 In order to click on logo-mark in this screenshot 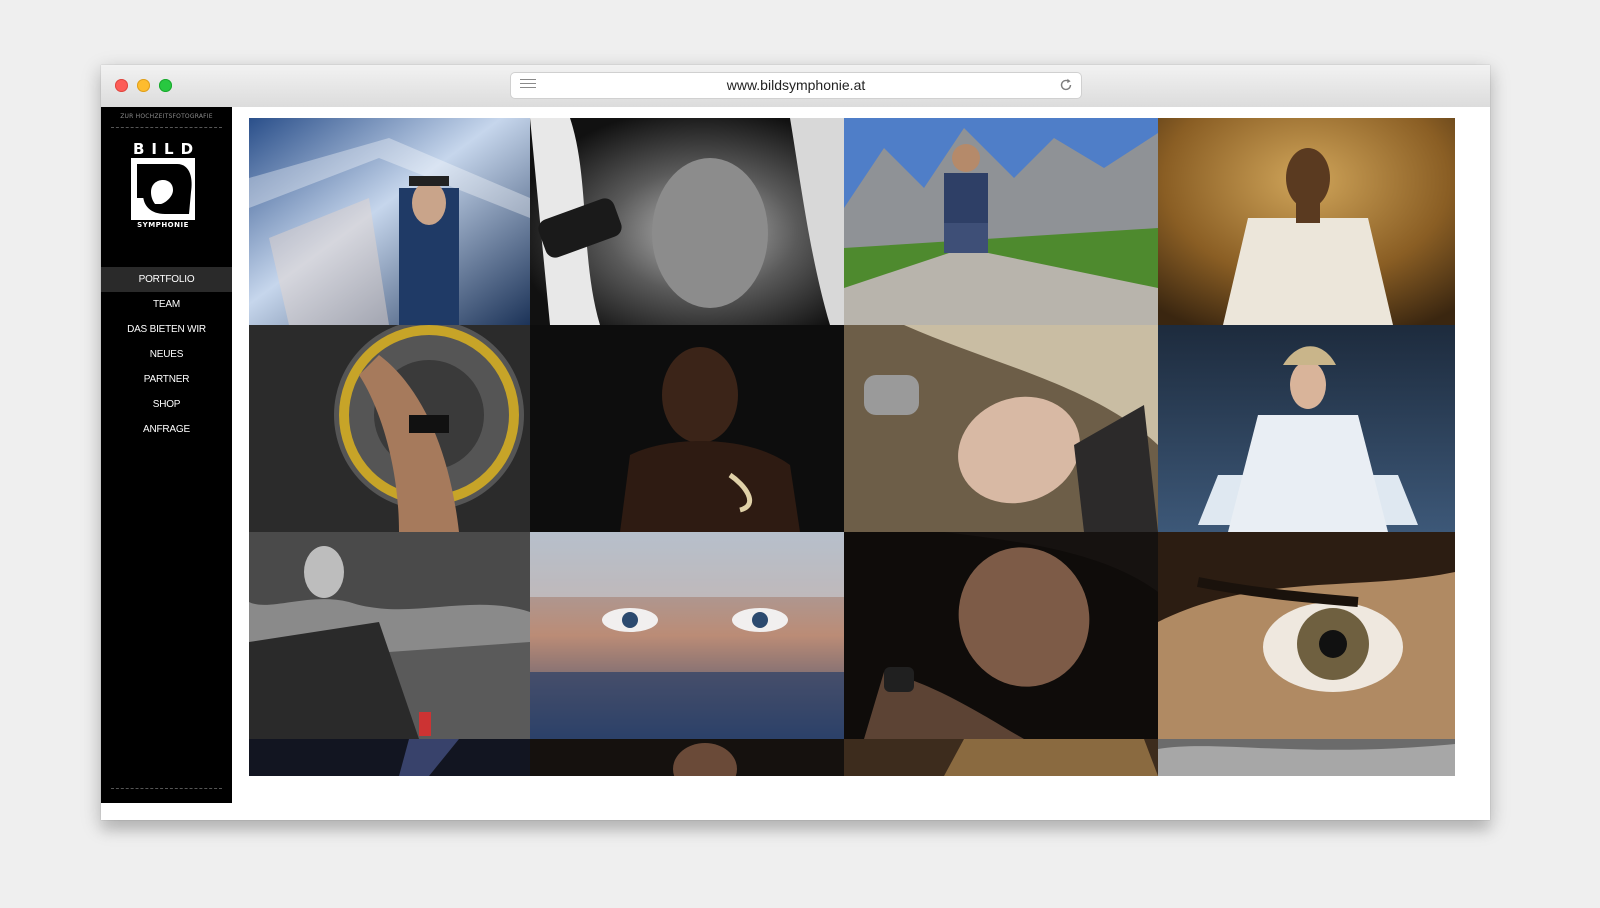, I will do `click(163, 189)`.